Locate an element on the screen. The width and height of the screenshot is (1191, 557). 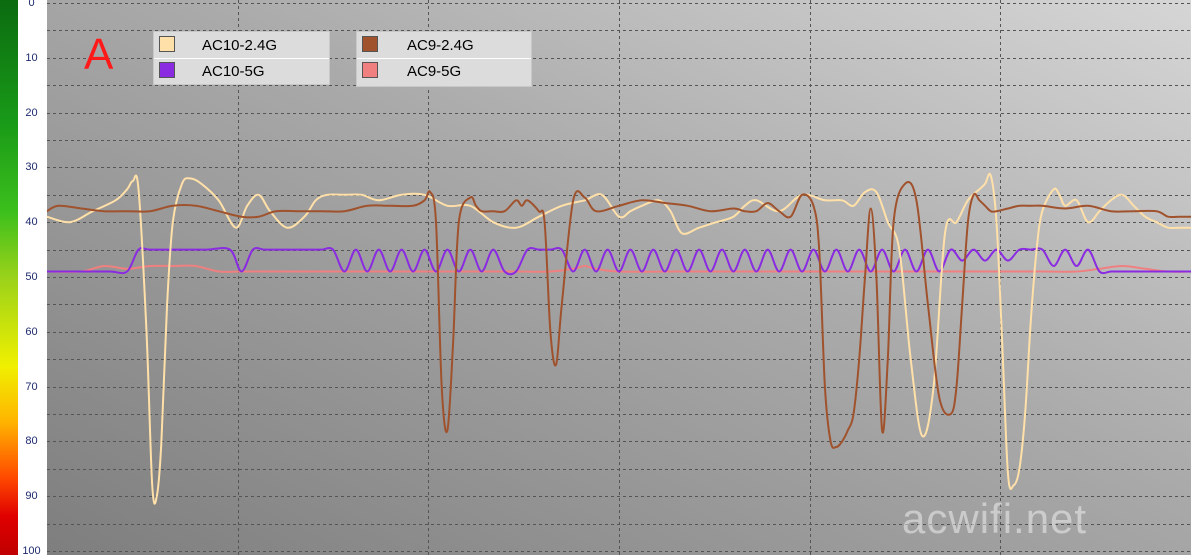
legend-item-ac9-5g: AC9-5G is located at coordinates (444, 70).